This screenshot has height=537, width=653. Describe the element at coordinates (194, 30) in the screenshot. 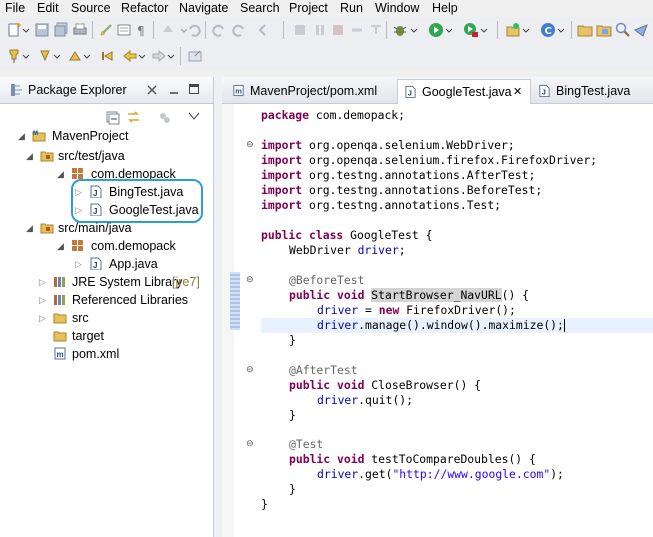

I see `undo-icon` at that location.